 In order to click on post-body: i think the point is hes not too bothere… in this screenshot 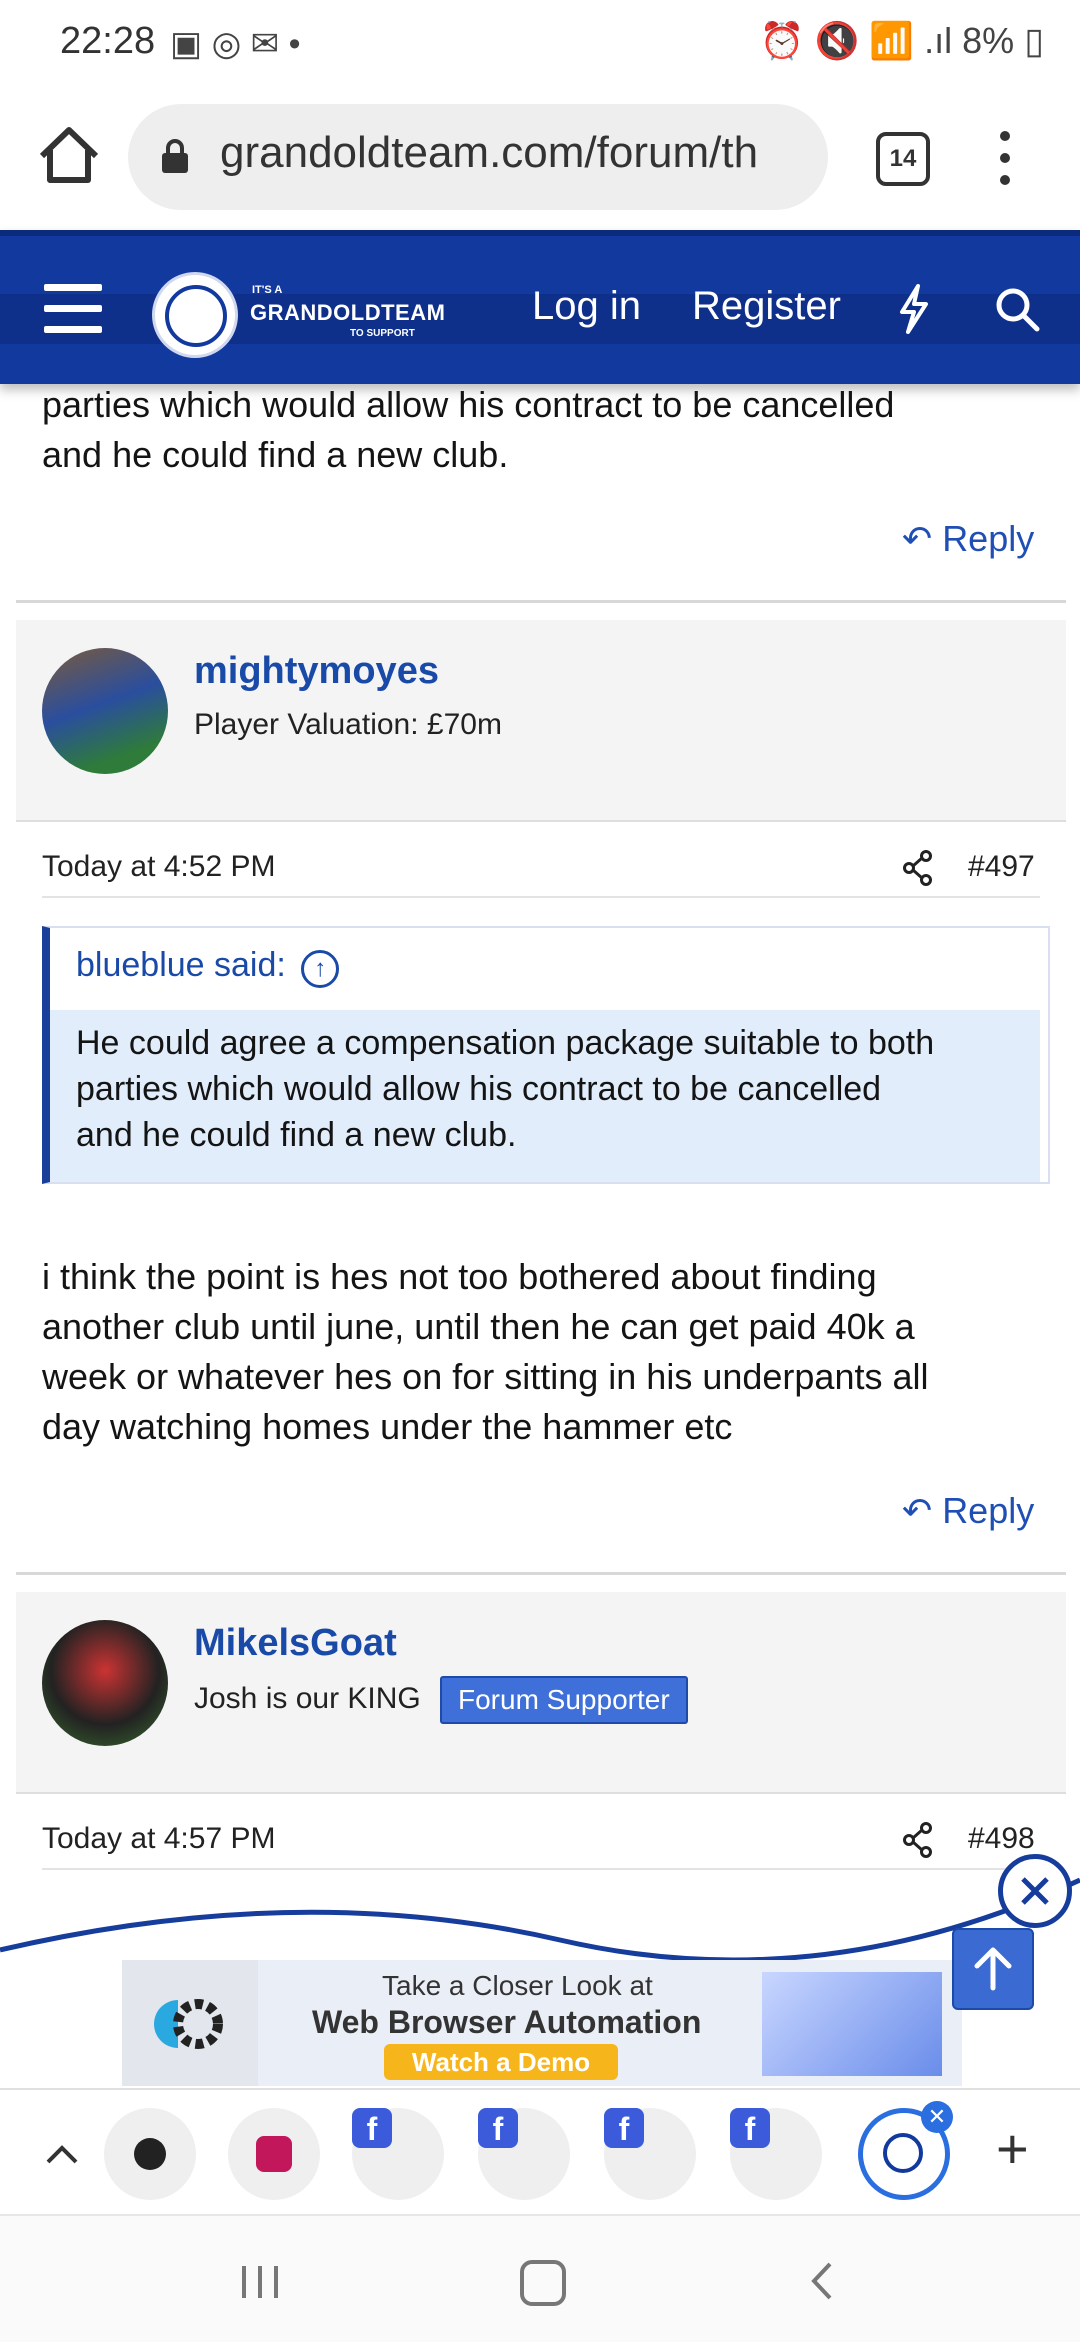, I will do `click(485, 1352)`.